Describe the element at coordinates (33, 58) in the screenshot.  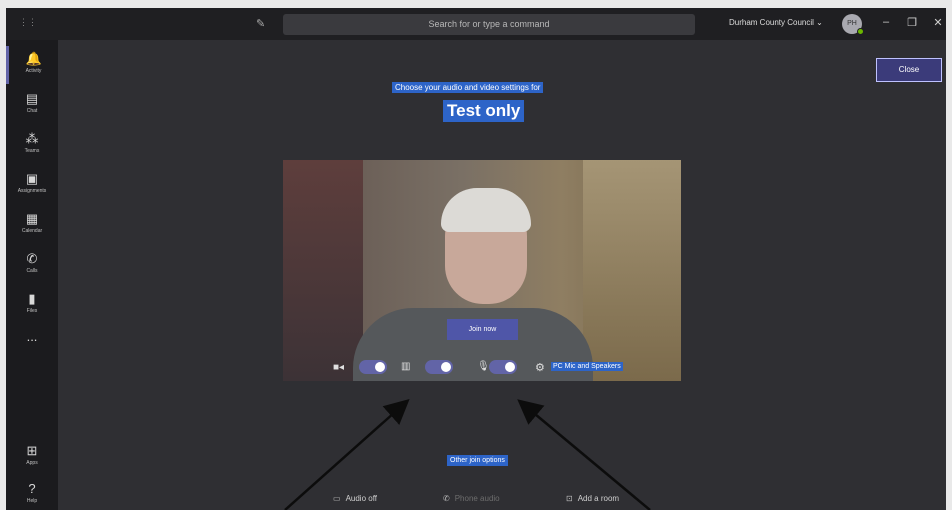
I see `bell-icon: 🔔` at that location.